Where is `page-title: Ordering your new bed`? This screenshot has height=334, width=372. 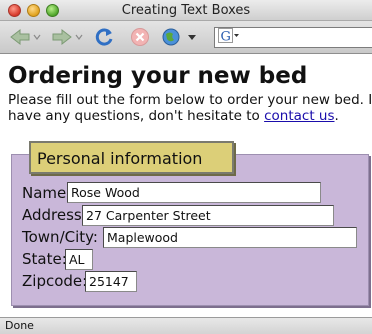
page-title: Ordering your new bed is located at coordinates (158, 76).